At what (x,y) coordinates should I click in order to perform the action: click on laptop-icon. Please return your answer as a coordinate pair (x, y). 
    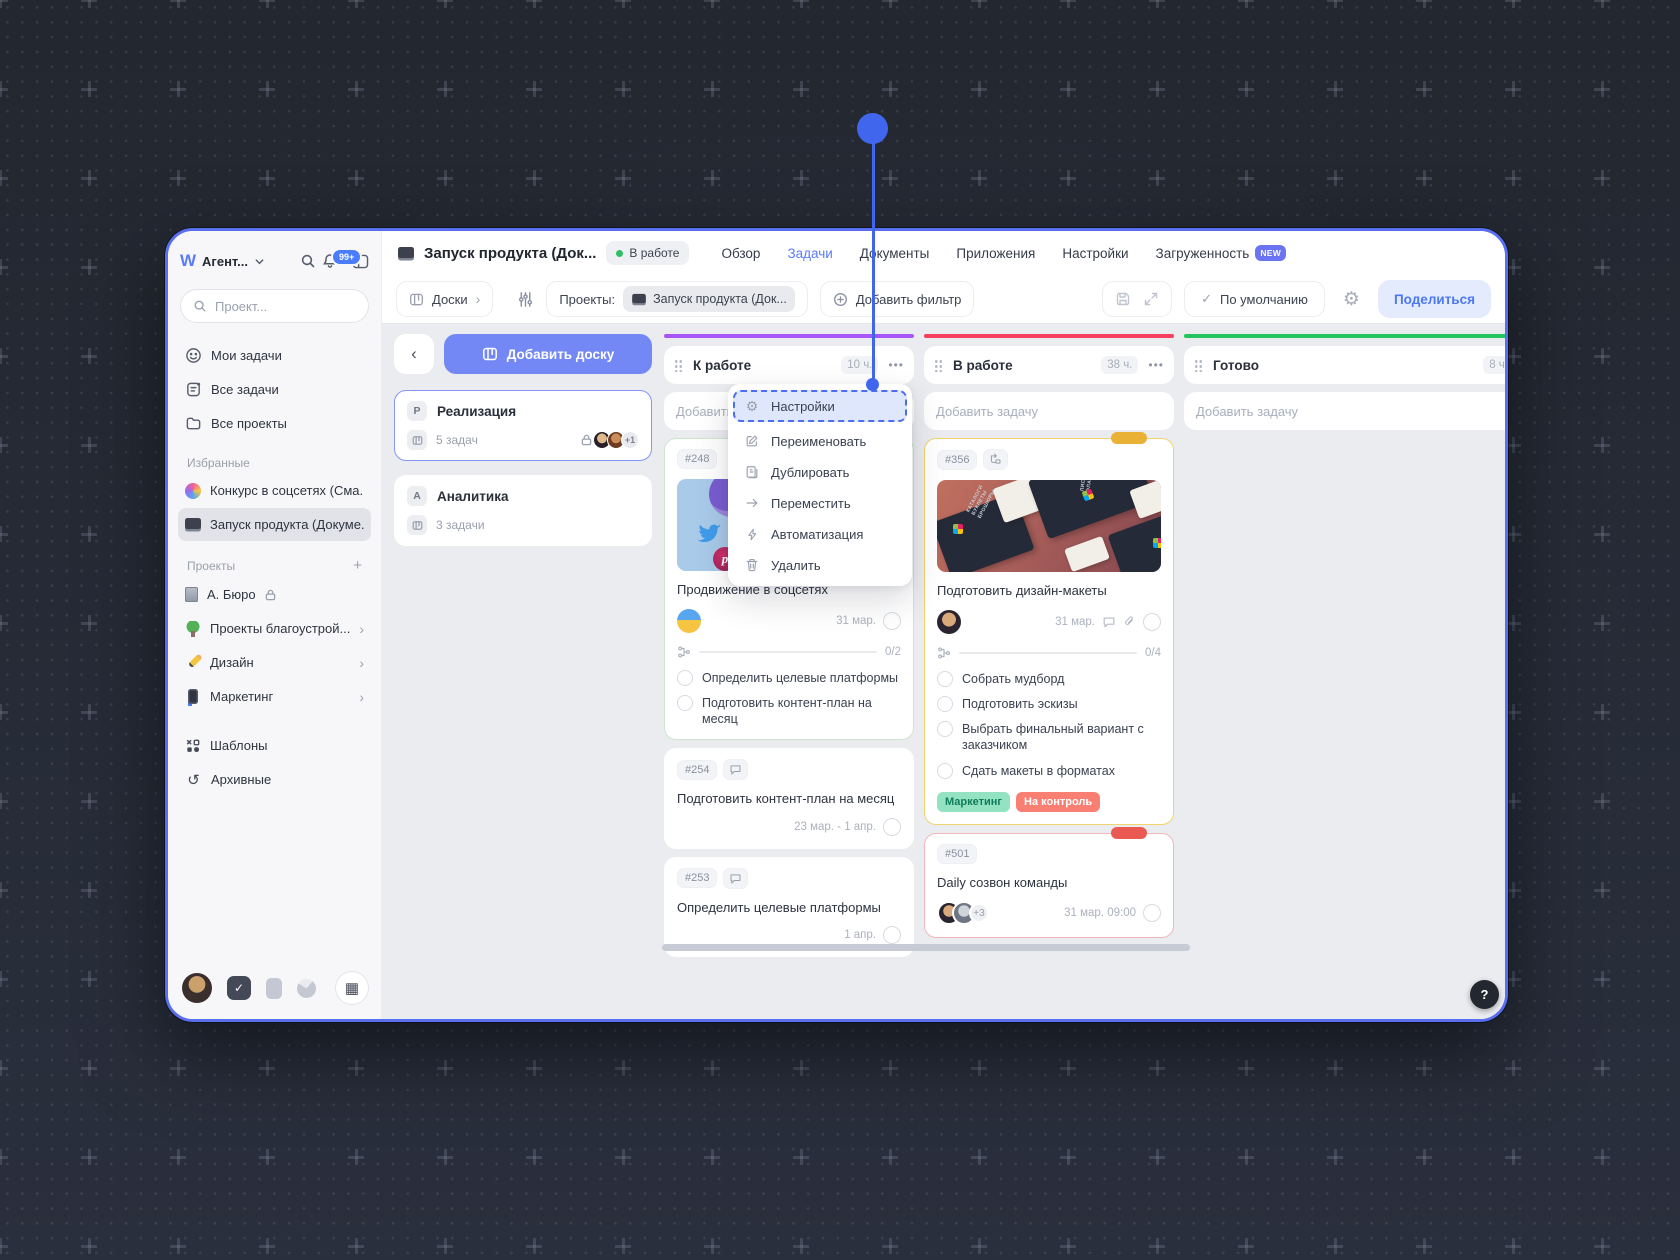
    Looking at the image, I should click on (193, 523).